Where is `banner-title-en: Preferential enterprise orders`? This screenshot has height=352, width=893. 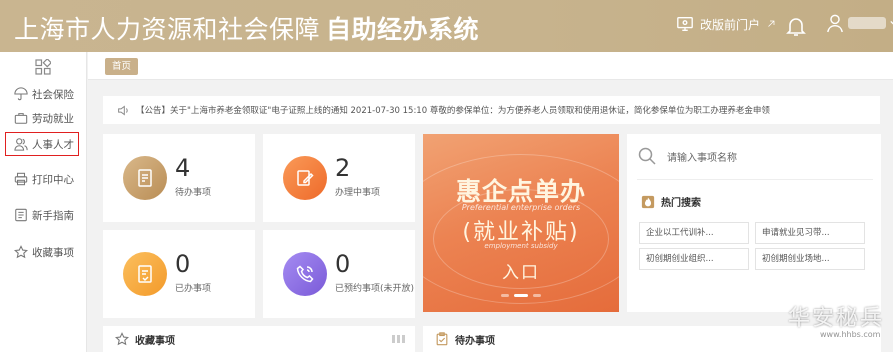
banner-title-en: Preferential enterprise orders is located at coordinates (521, 207).